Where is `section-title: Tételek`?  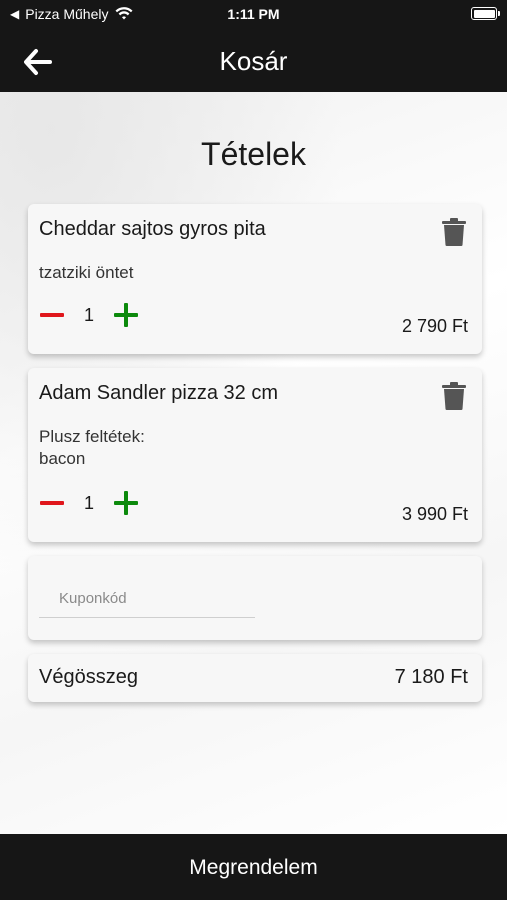
section-title: Tételek is located at coordinates (253, 154).